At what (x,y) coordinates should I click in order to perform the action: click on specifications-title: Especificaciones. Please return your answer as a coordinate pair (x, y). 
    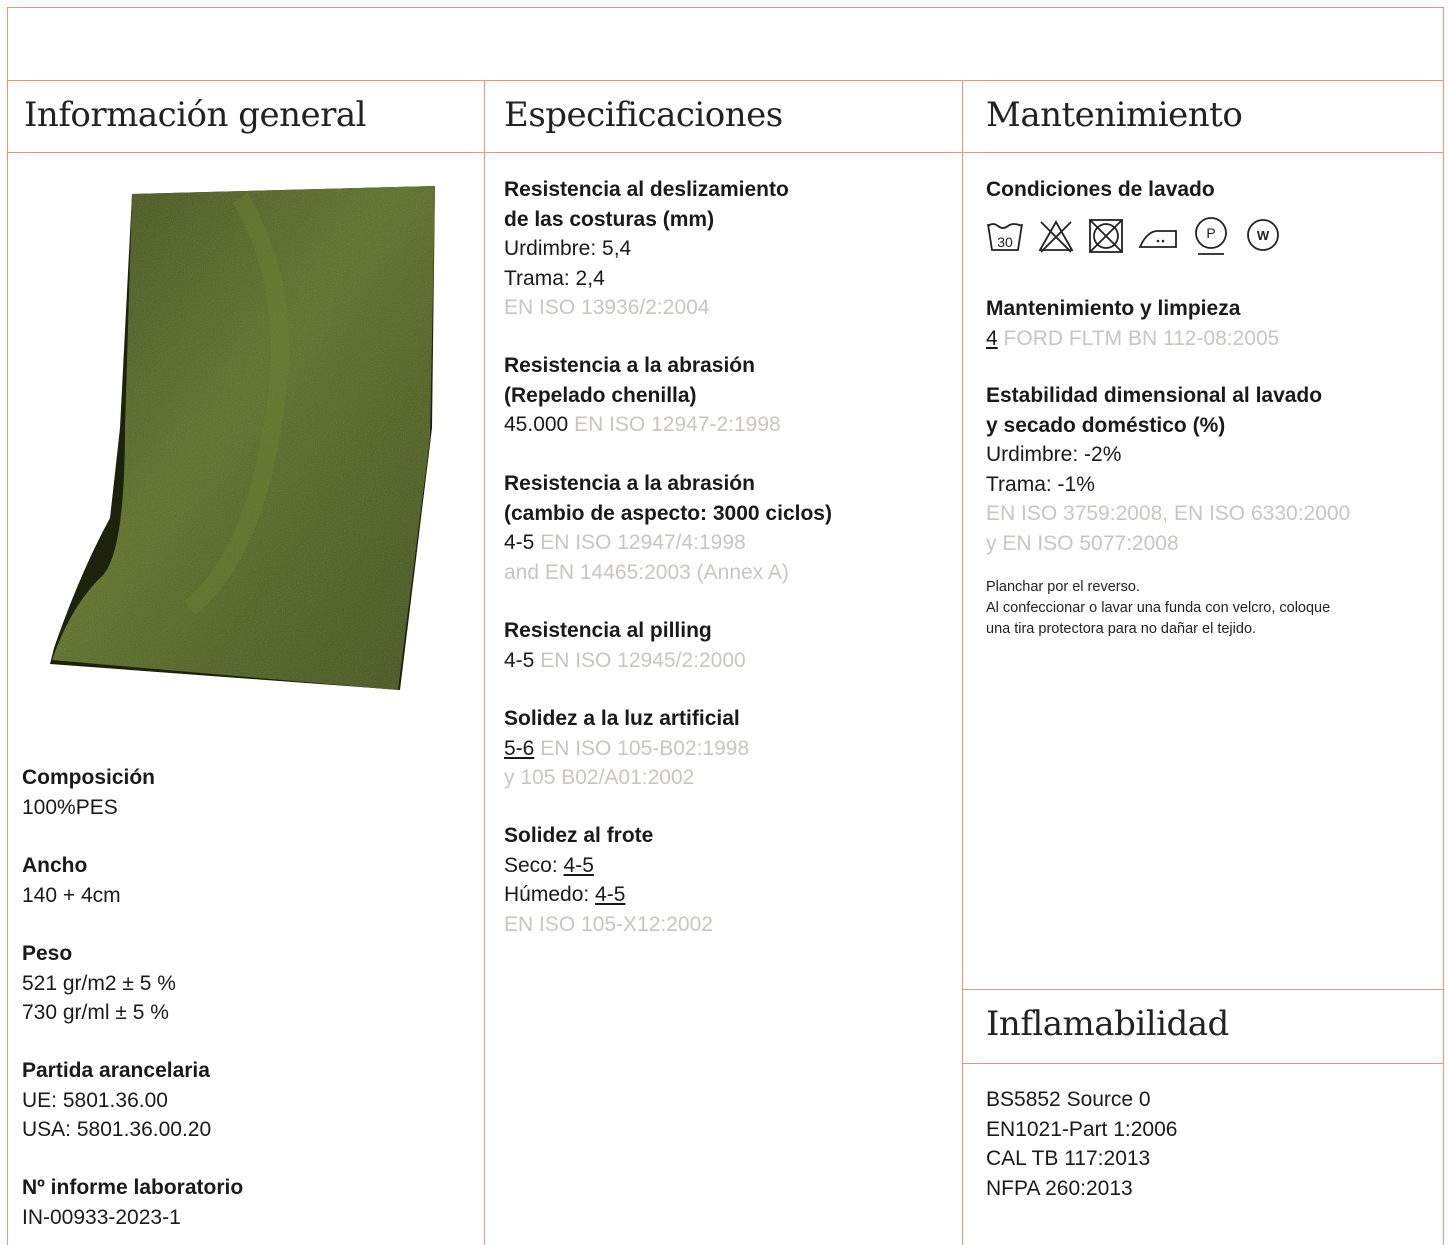
    Looking at the image, I should click on (643, 115).